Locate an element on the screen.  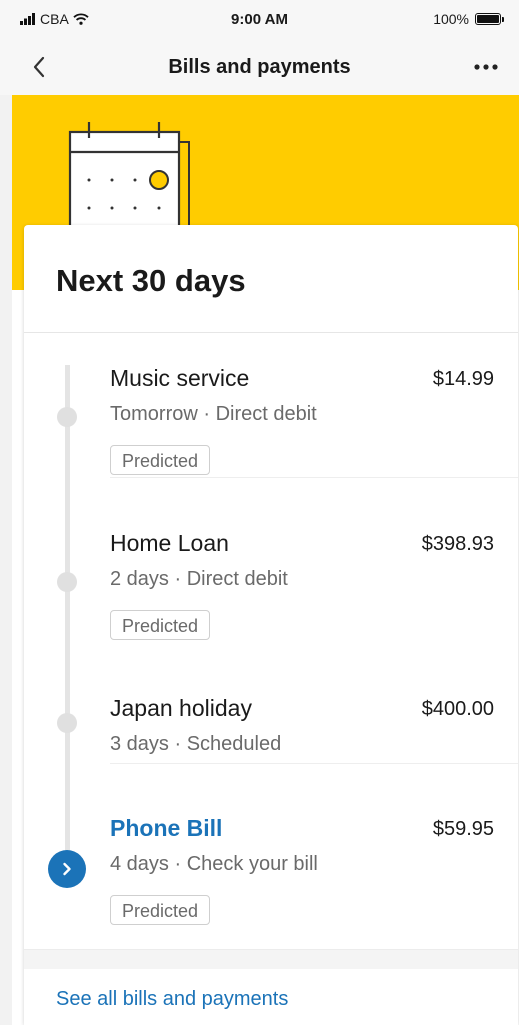
battery-percent: 100% is located at coordinates (451, 19).